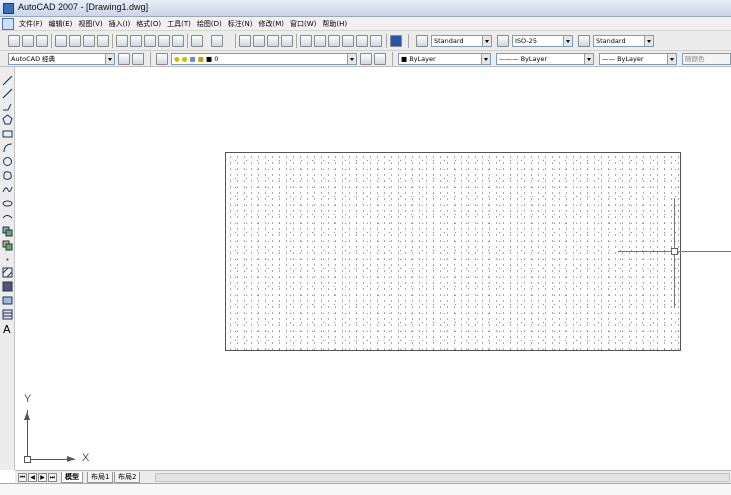 The height and width of the screenshot is (495, 731). Describe the element at coordinates (7, 119) in the screenshot. I see `polygon-icon` at that location.